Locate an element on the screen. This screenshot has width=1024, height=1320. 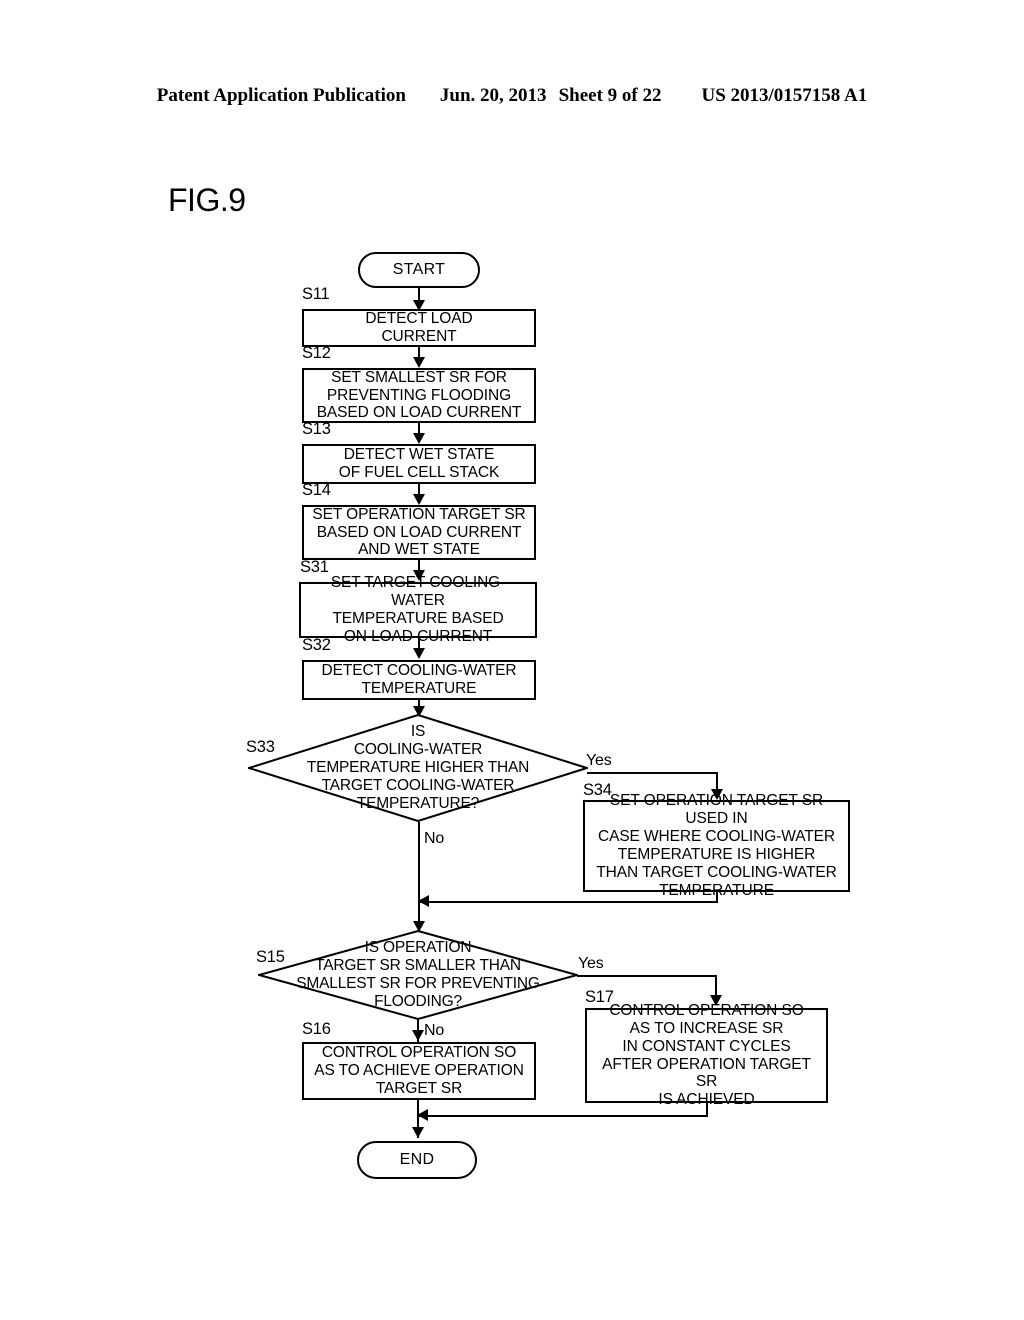
arrowhead-s31-to-s32 is located at coordinates (419, 653).